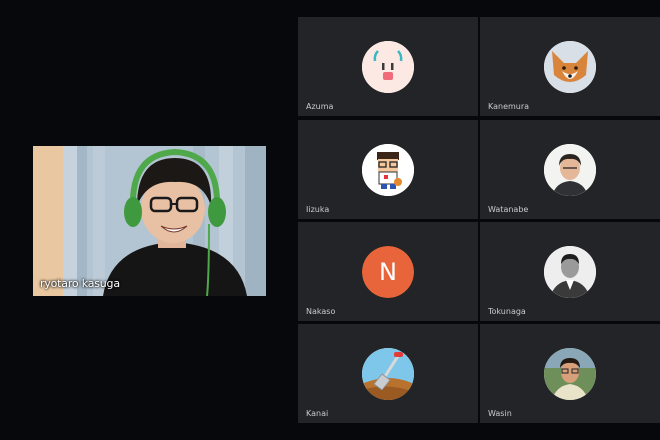 The width and height of the screenshot is (660, 440). What do you see at coordinates (80, 283) in the screenshot?
I see `speaker-name-label: ryotaro kasuga` at bounding box center [80, 283].